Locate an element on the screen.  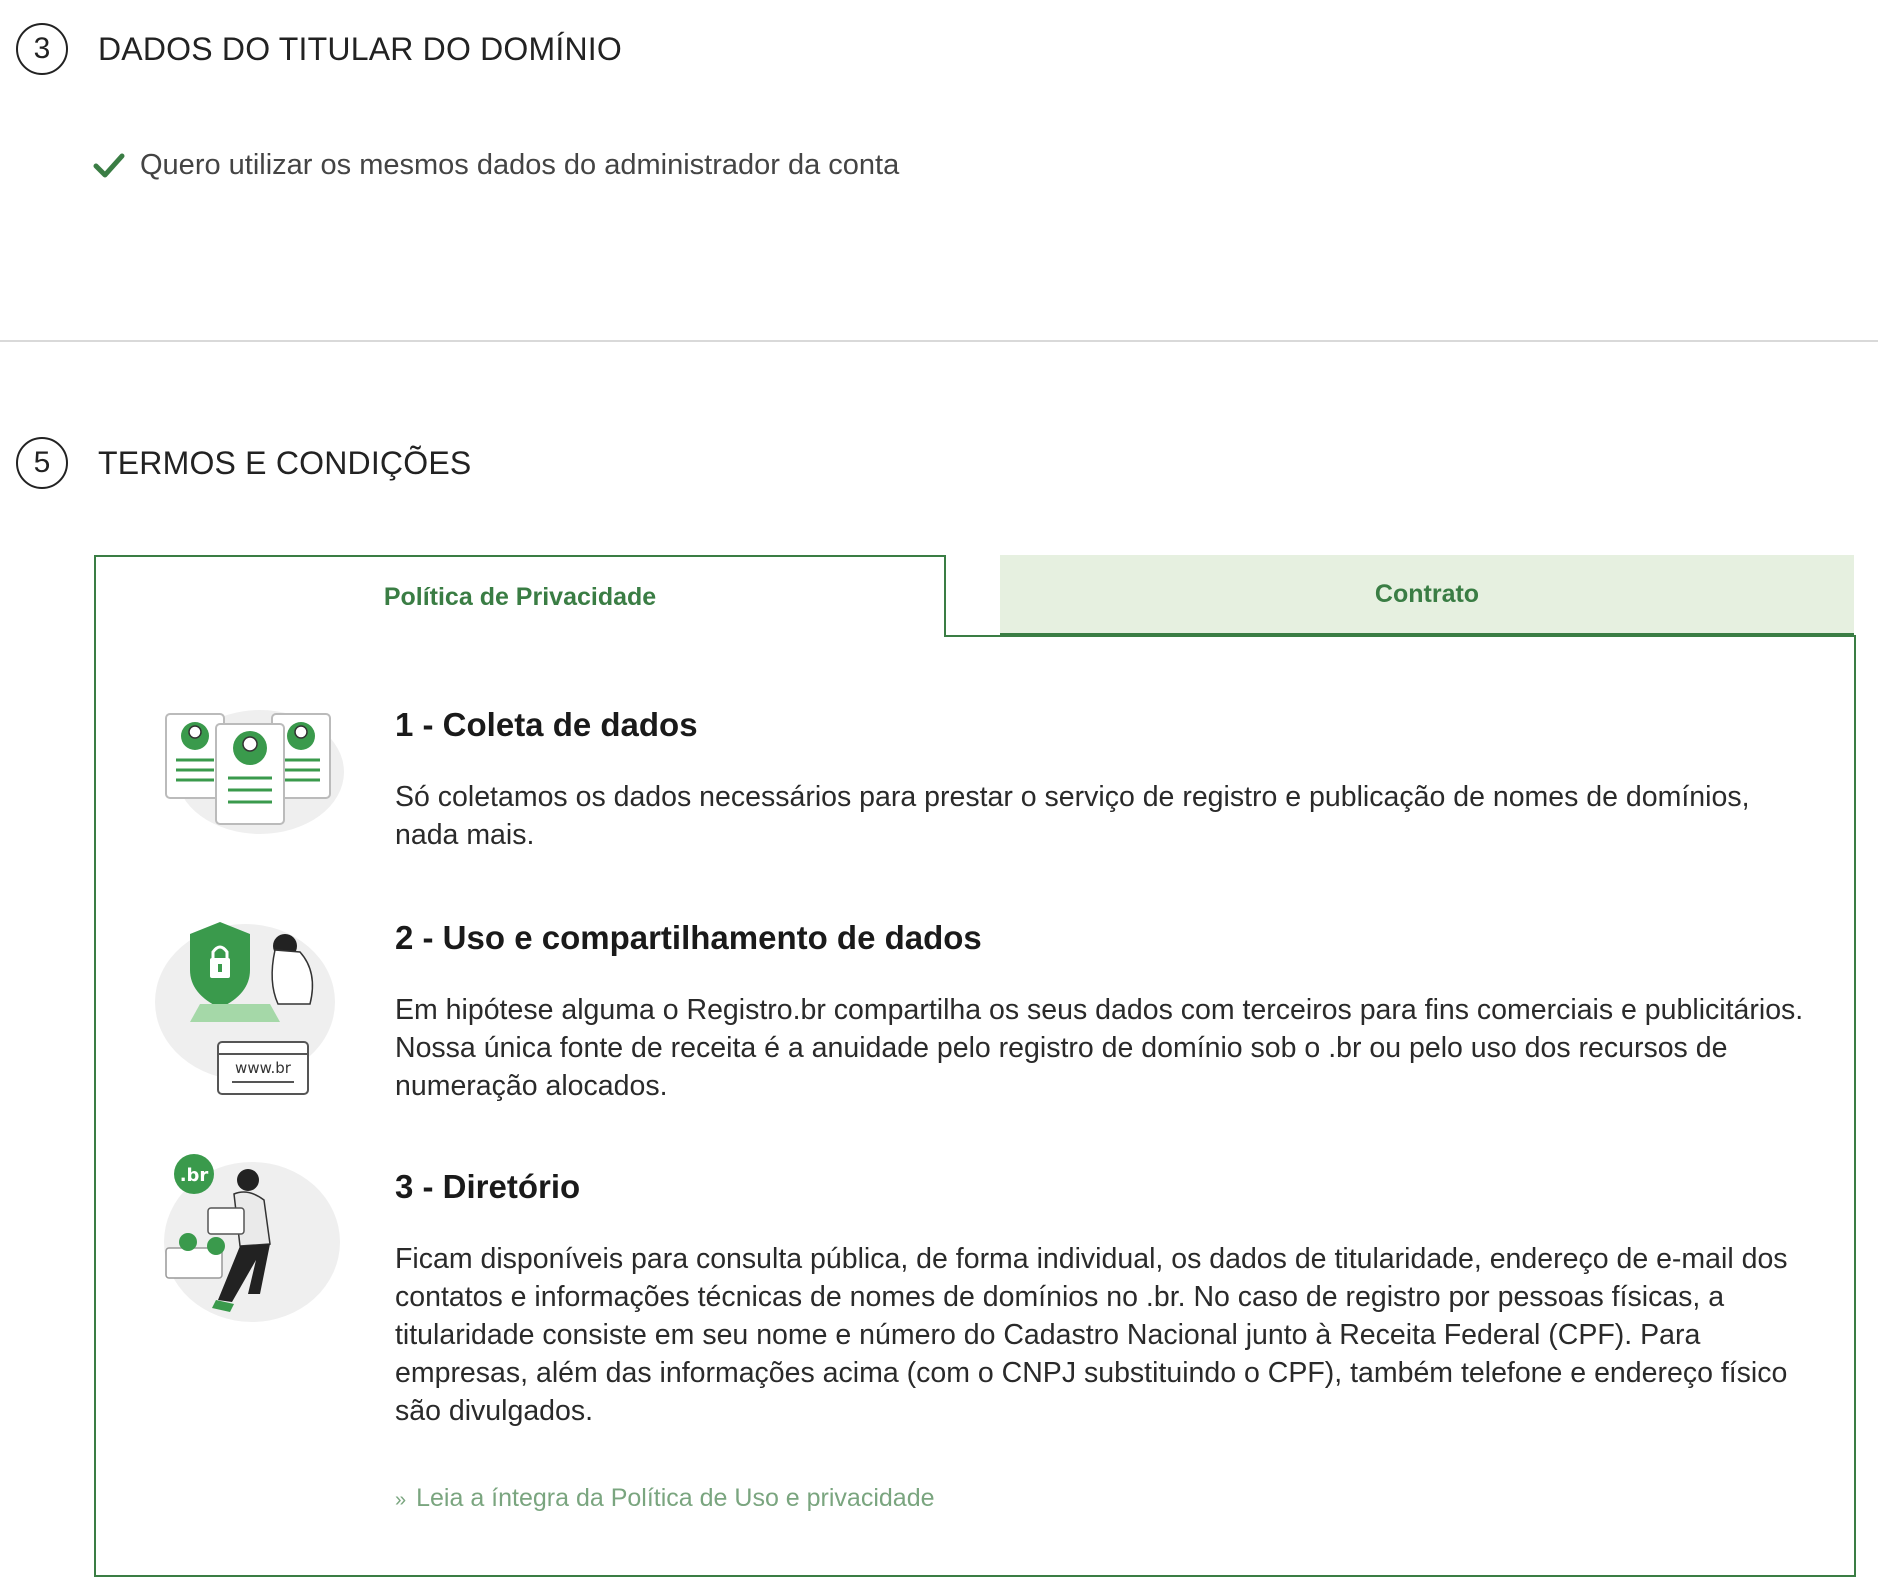
step-number: 5 is located at coordinates (42, 462).